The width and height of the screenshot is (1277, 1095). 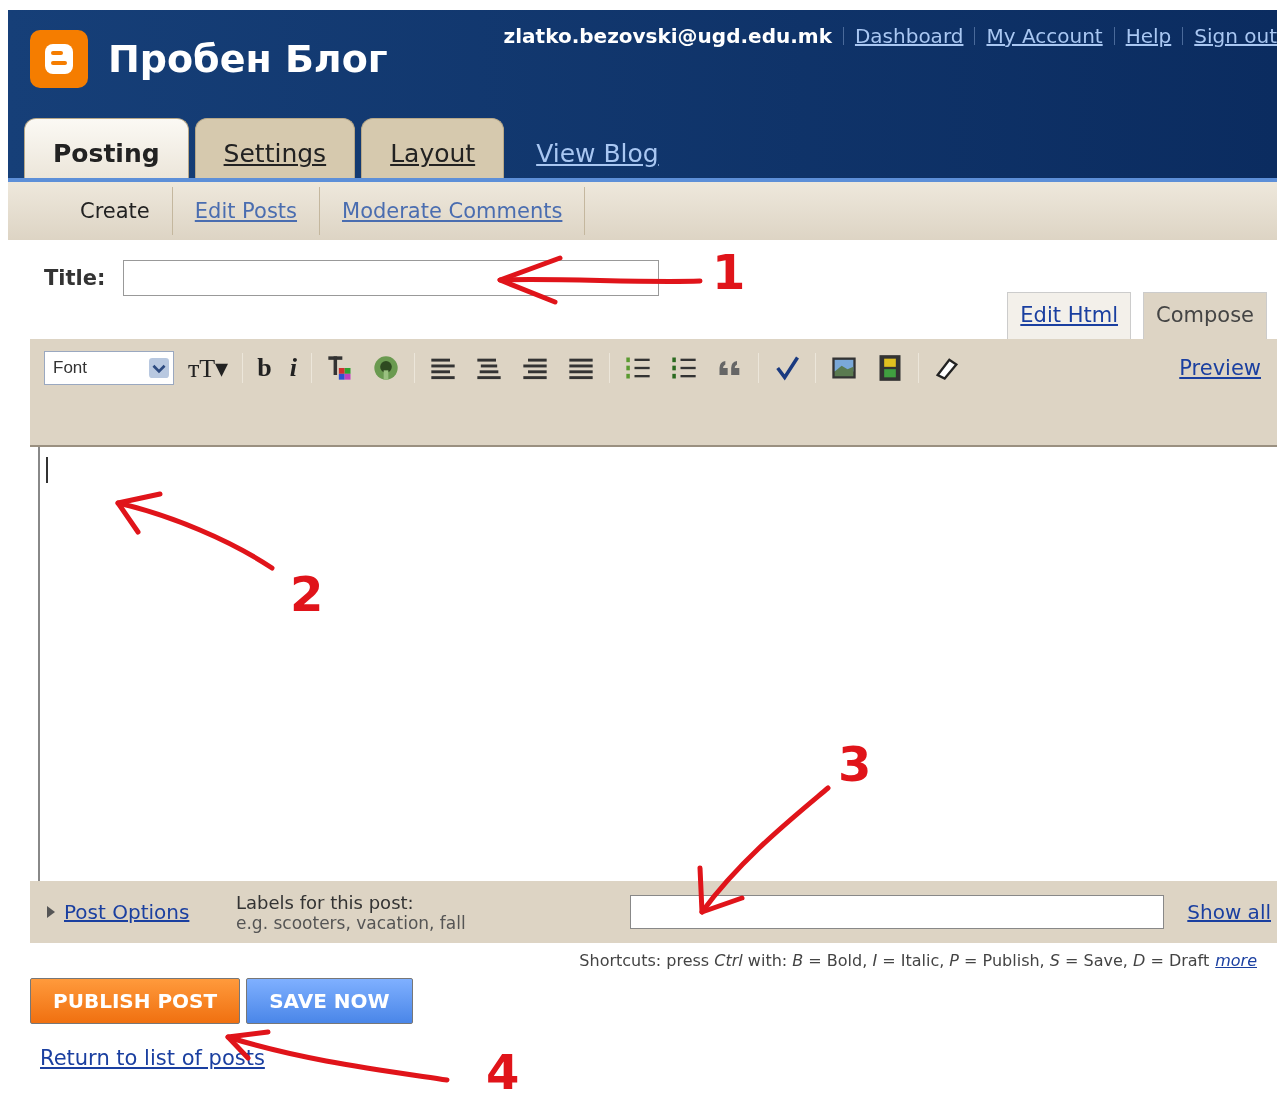 What do you see at coordinates (75, 278) in the screenshot?
I see `title-label: Title:` at bounding box center [75, 278].